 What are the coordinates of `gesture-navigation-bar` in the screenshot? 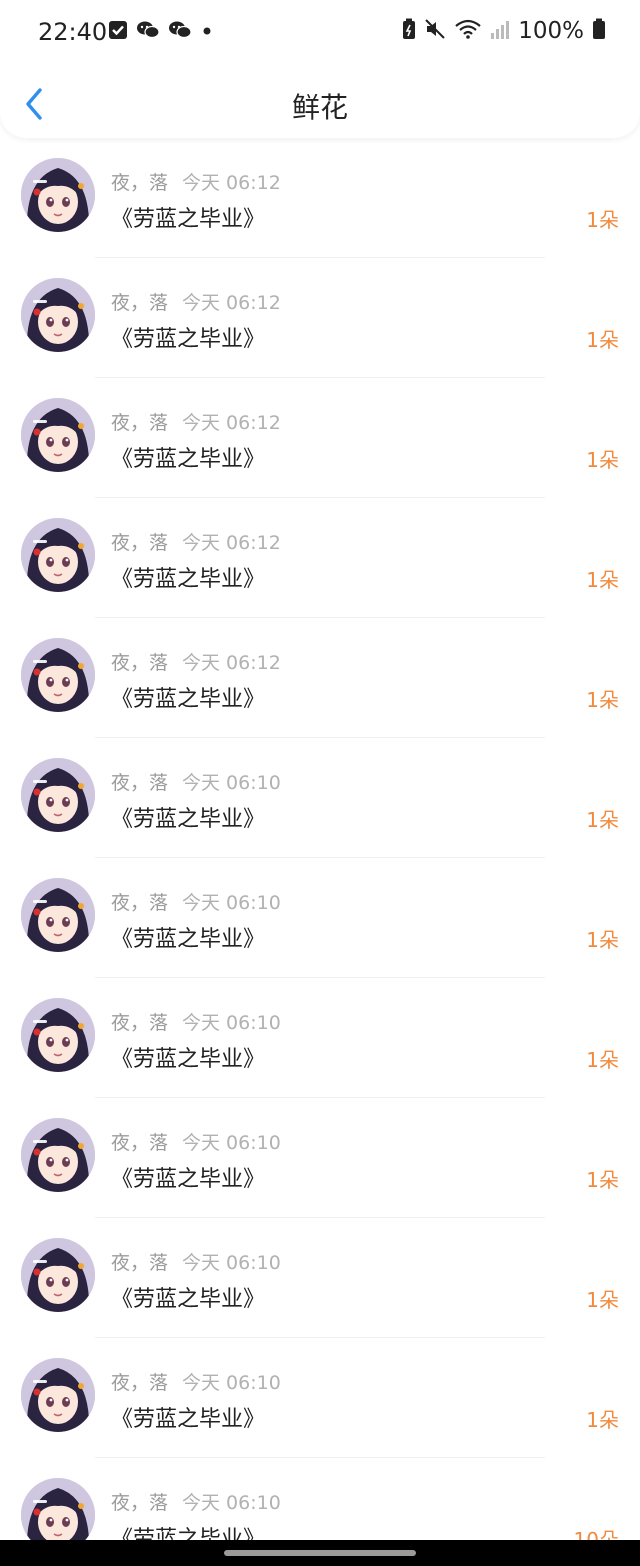 It's located at (320, 1553).